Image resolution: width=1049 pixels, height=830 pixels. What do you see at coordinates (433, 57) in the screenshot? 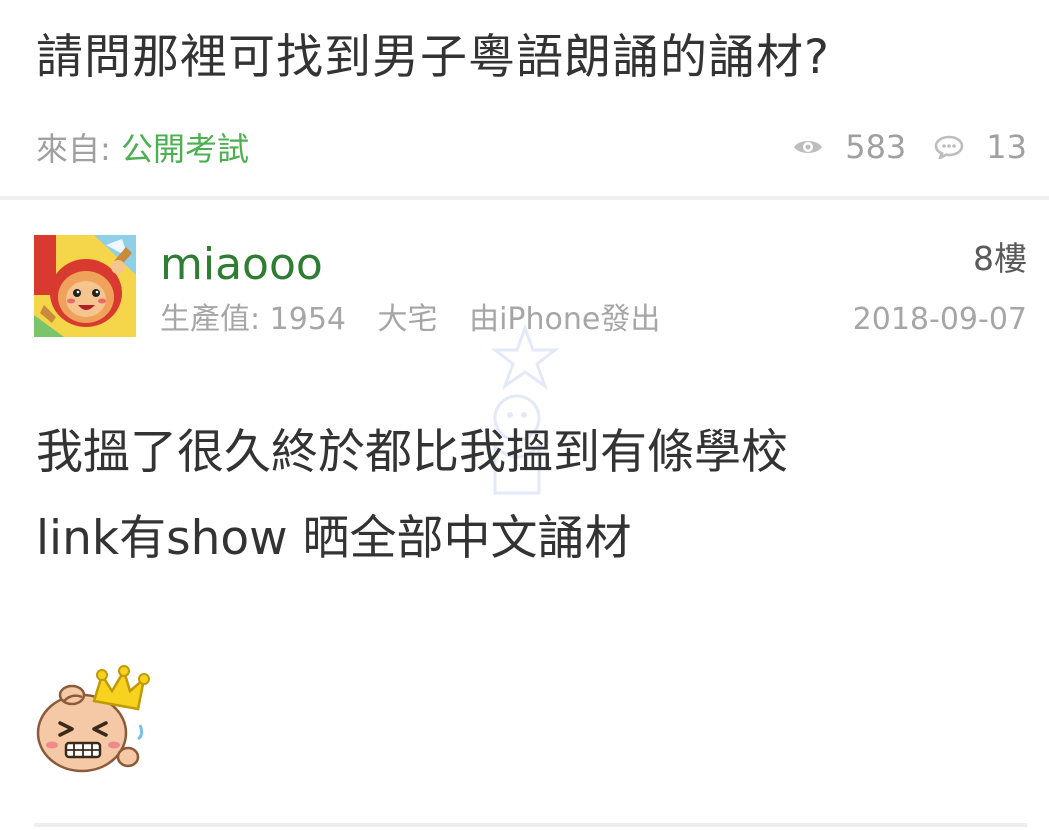
I see `thread-title: 請問那裡可找到男子粵語朗誦的誦材?` at bounding box center [433, 57].